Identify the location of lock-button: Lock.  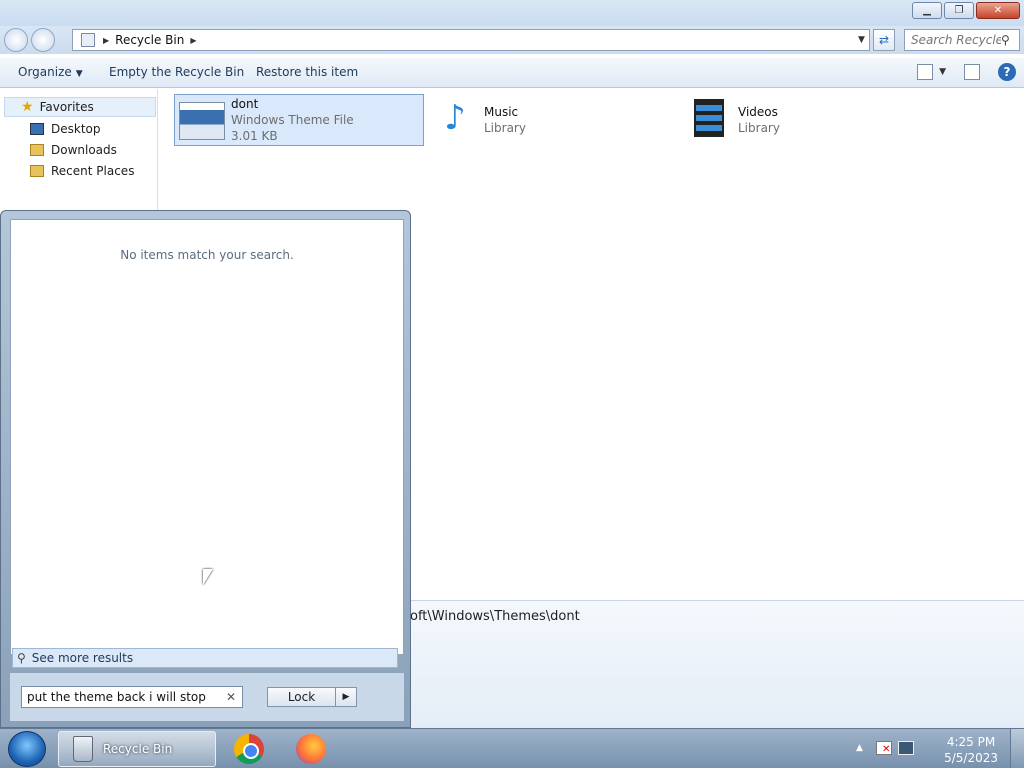
(302, 697).